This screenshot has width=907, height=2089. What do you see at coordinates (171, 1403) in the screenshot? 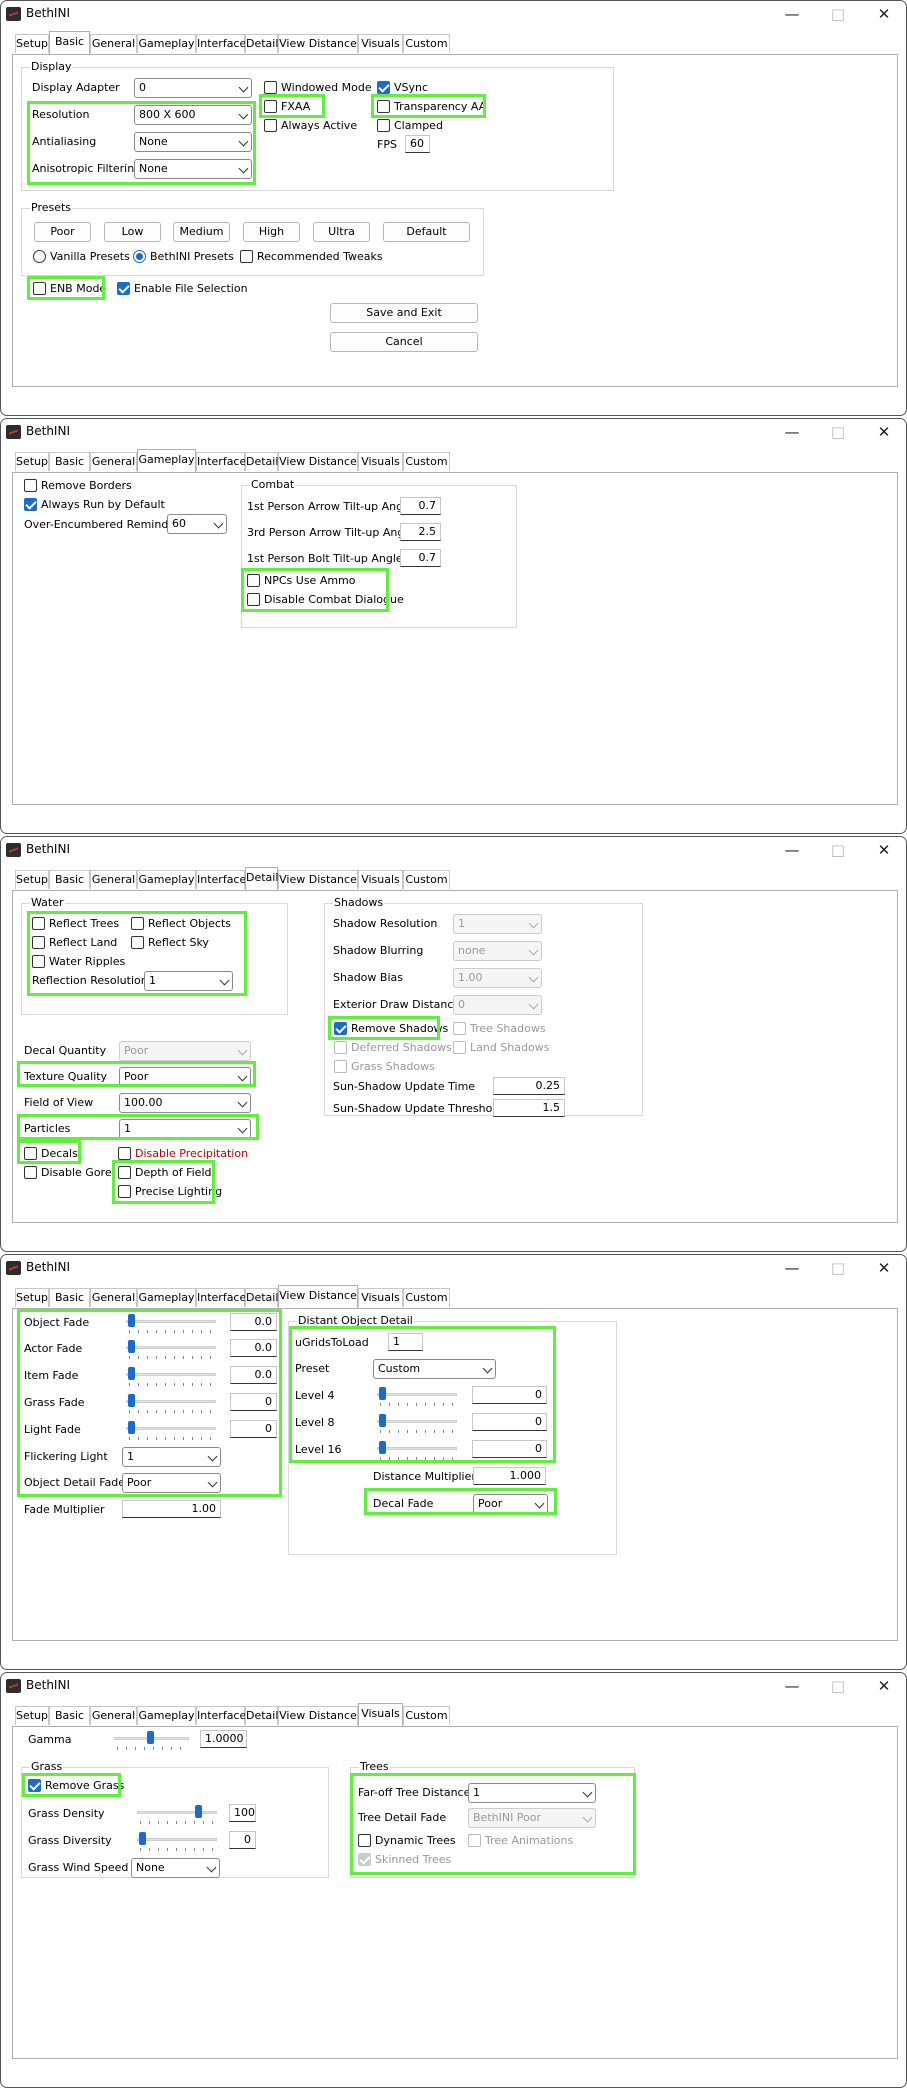
I see `grass-fade-slider` at bounding box center [171, 1403].